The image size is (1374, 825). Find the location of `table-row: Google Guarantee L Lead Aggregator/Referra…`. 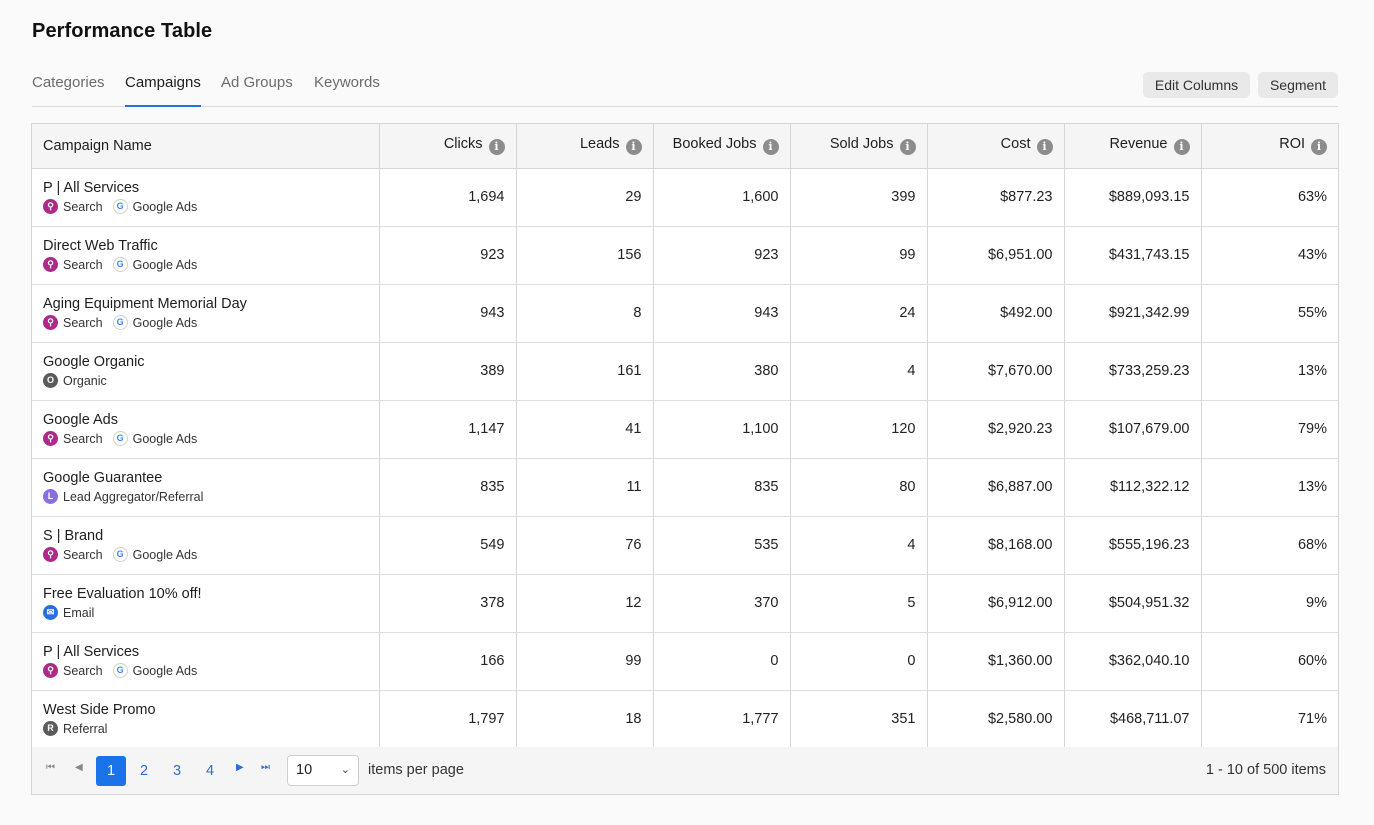

table-row: Google Guarantee L Lead Aggregator/Referra… is located at coordinates (685, 487).